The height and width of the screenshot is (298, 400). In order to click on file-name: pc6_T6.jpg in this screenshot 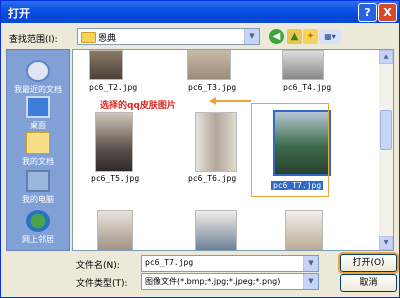, I will do `click(212, 178)`.